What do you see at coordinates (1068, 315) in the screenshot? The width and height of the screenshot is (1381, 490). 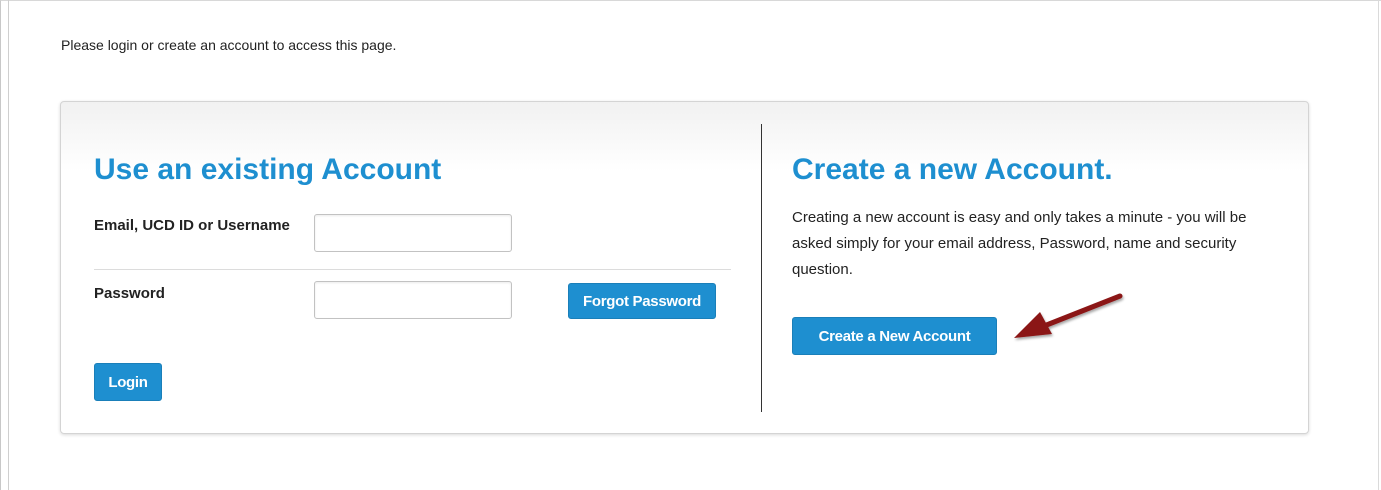 I see `arrow-annotation-icon` at bounding box center [1068, 315].